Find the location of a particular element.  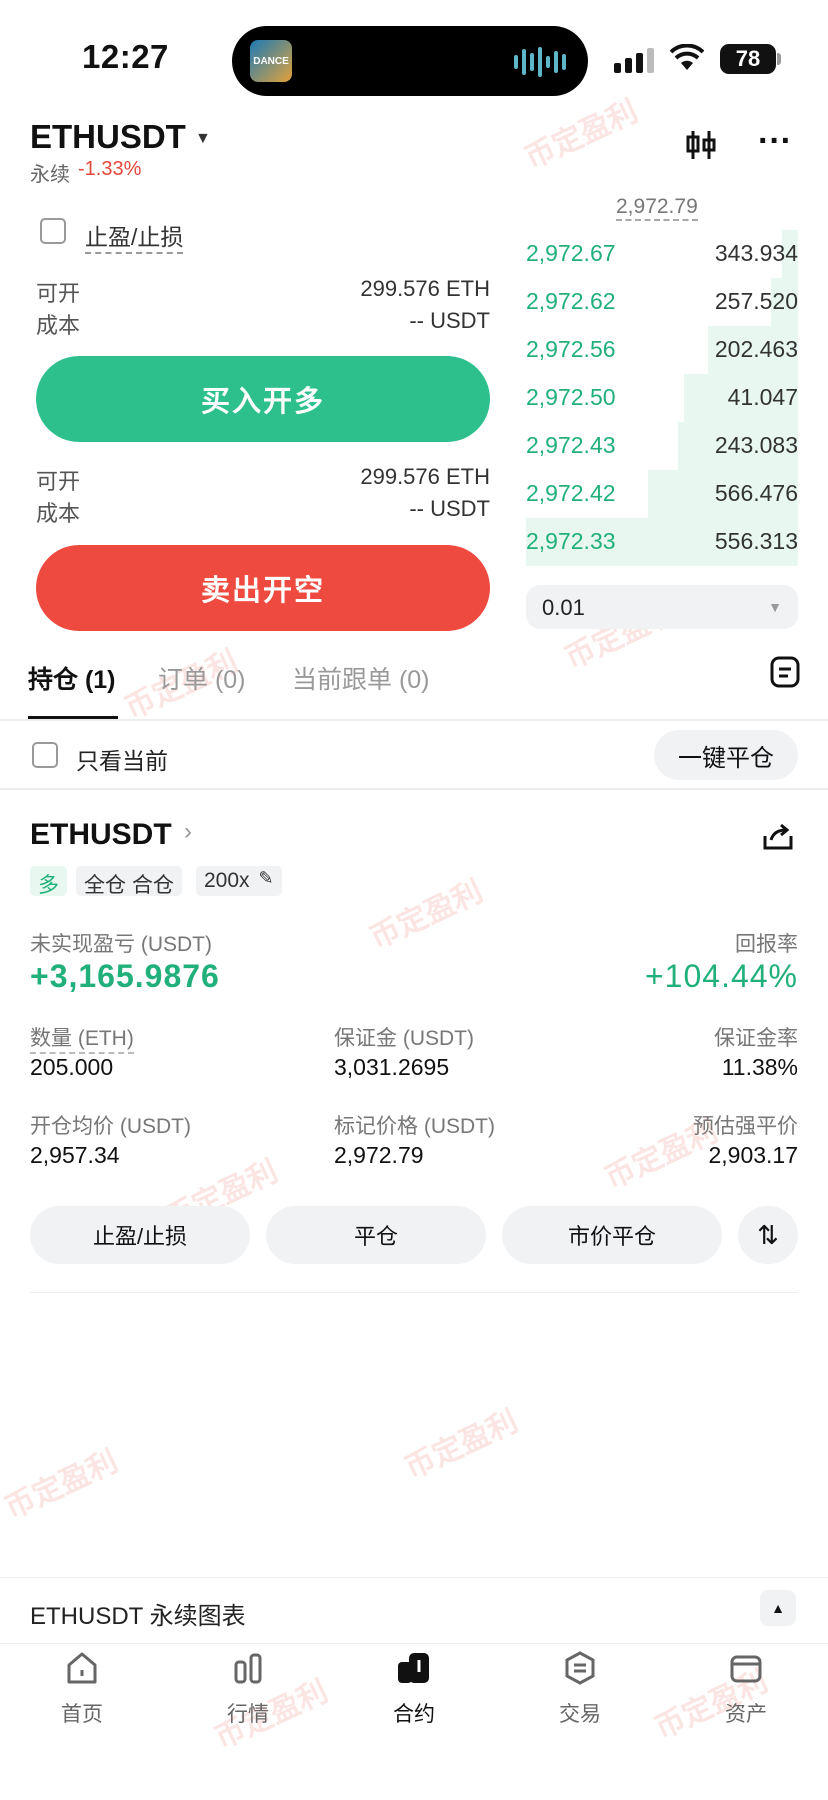

bid-price: 2,972.56 is located at coordinates (571, 349).